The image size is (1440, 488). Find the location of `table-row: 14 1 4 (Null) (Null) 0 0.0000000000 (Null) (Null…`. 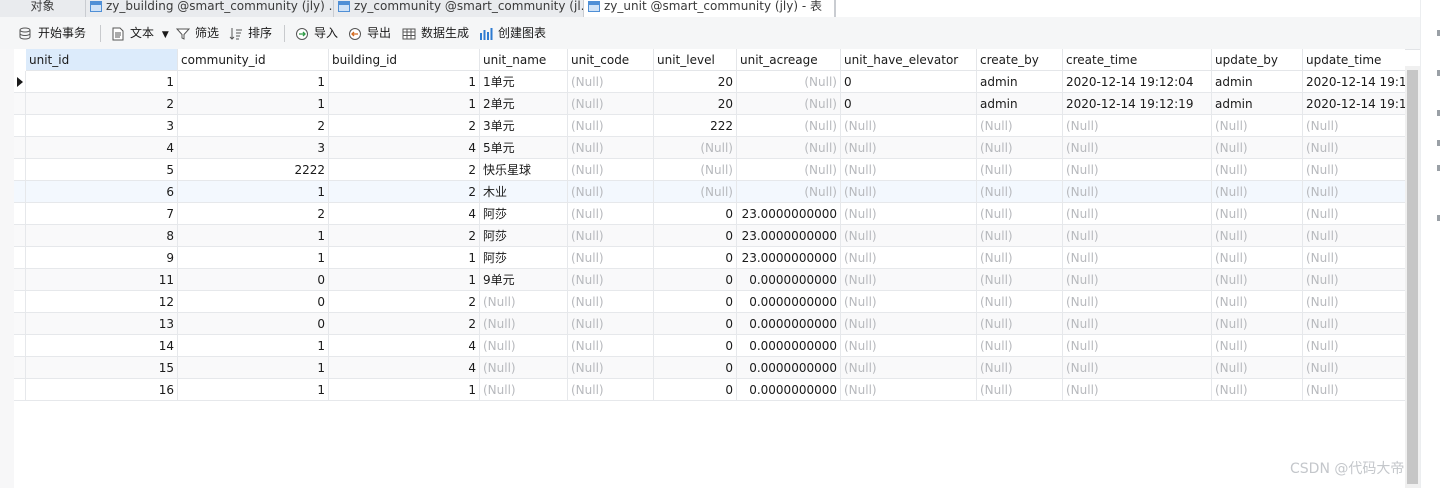

table-row: 14 1 4 (Null) (Null) 0 0.0000000000 (Null) (Null… is located at coordinates (709, 346).